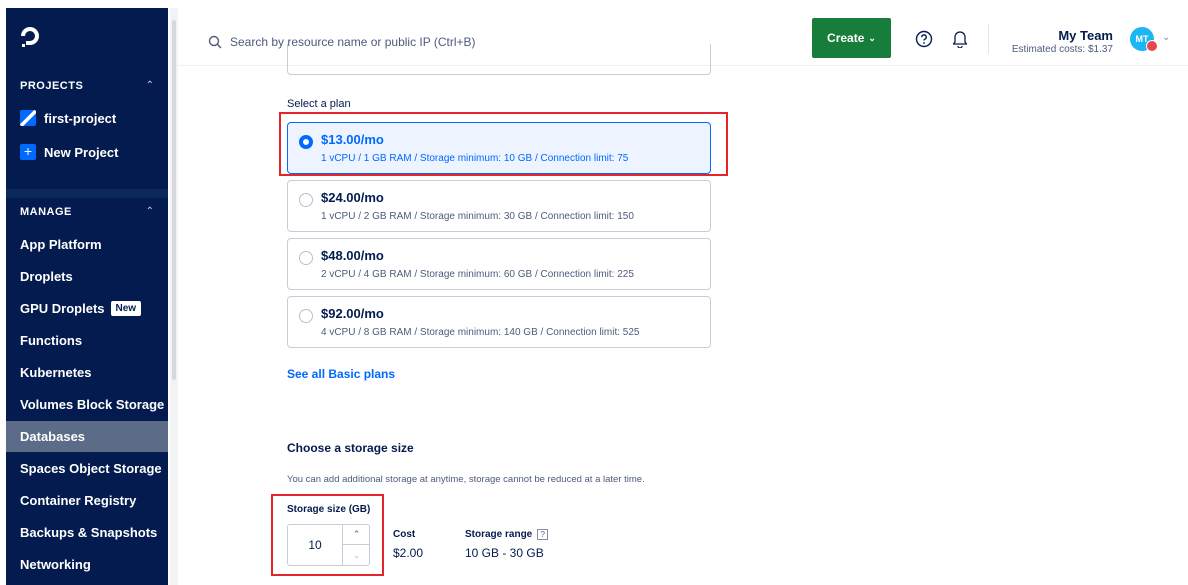 This screenshot has height=585, width=1188. What do you see at coordinates (30, 36) in the screenshot?
I see `digitalocean-logo-icon` at bounding box center [30, 36].